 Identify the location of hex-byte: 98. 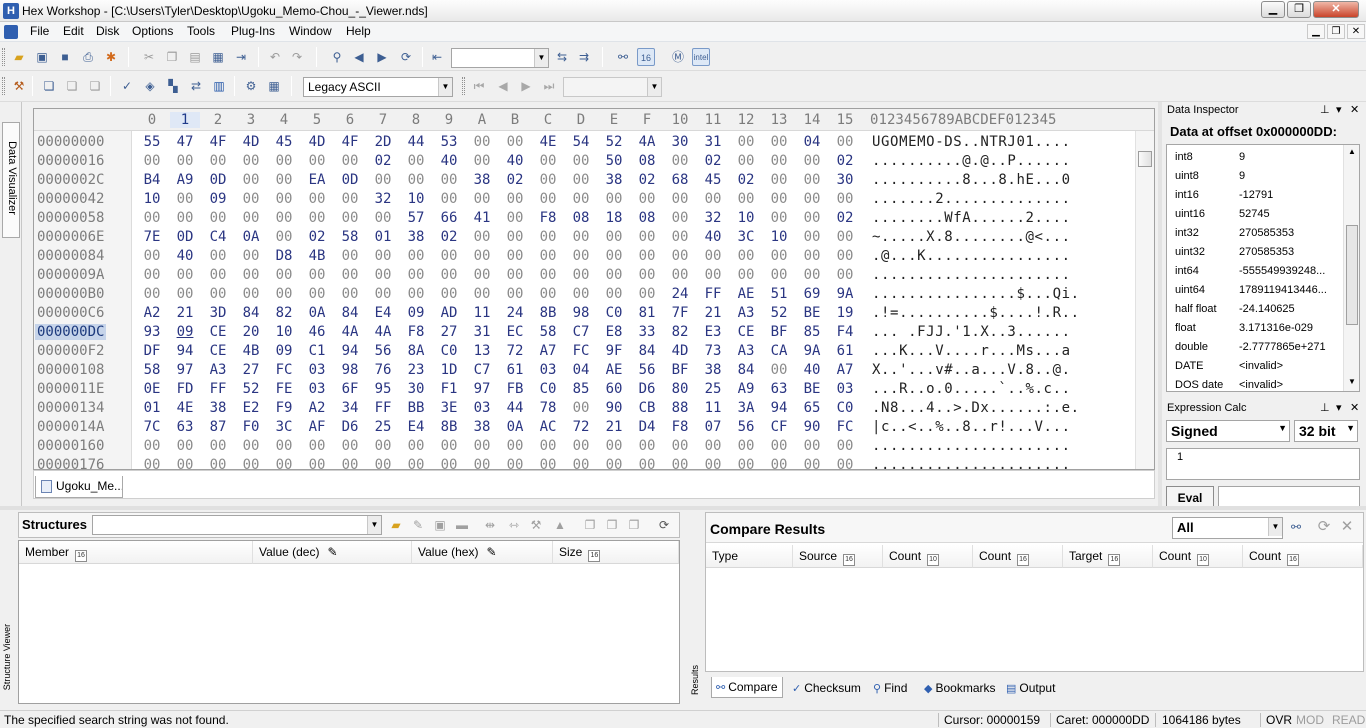
(350, 370).